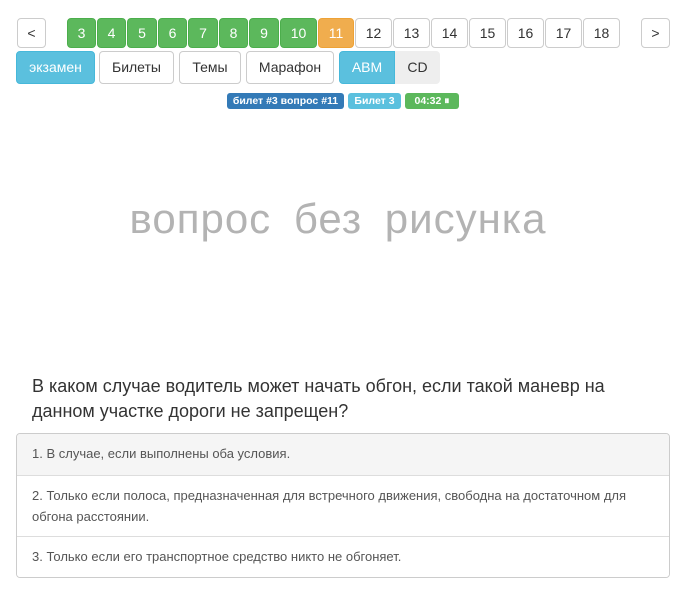  What do you see at coordinates (285, 101) in the screenshot?
I see `ticket-question-badge: билет #3 вопрос #11` at bounding box center [285, 101].